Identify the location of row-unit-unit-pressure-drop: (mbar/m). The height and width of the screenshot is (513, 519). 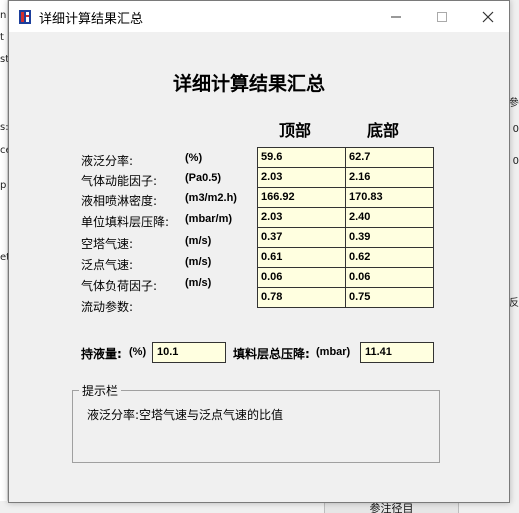
(209, 219).